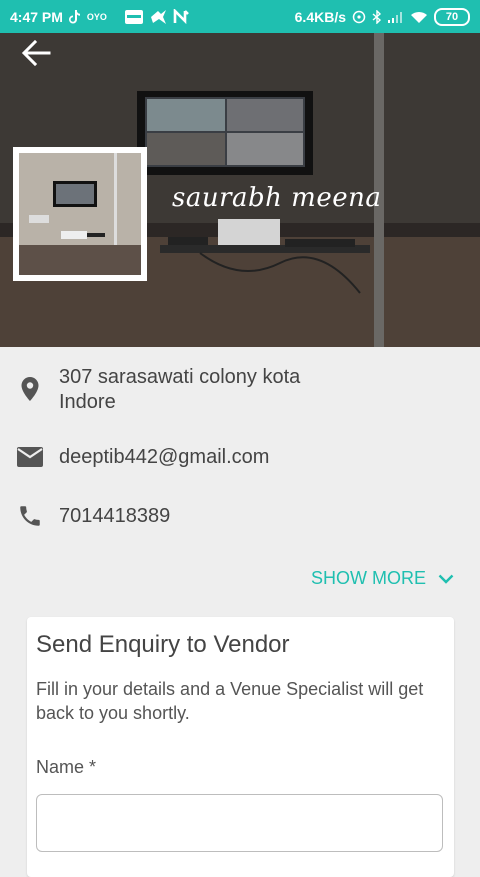 This screenshot has height=877, width=480. Describe the element at coordinates (181, 16) in the screenshot. I see `n-icon` at that location.